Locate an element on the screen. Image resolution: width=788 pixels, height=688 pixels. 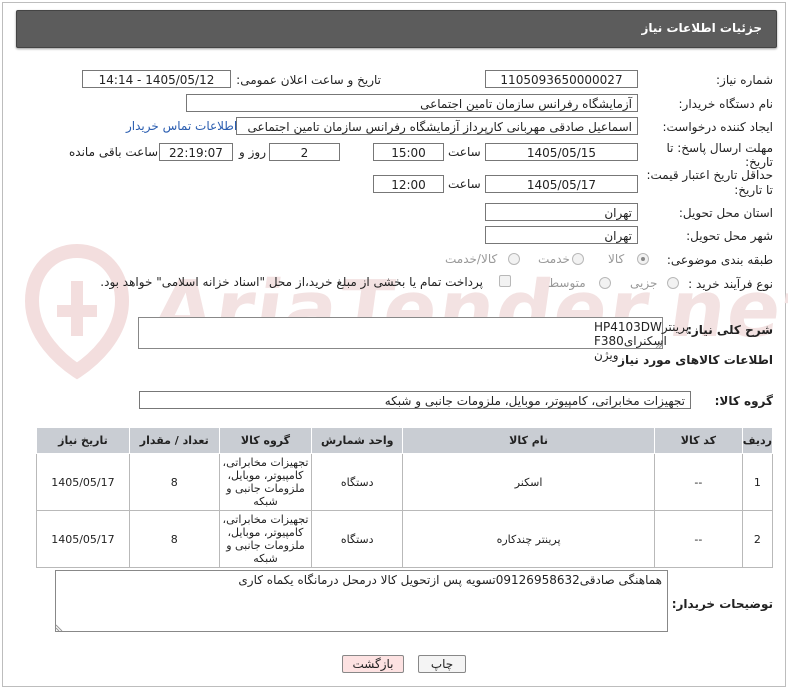
col-quantity: تعداد / مقدار is located at coordinates (174, 440).